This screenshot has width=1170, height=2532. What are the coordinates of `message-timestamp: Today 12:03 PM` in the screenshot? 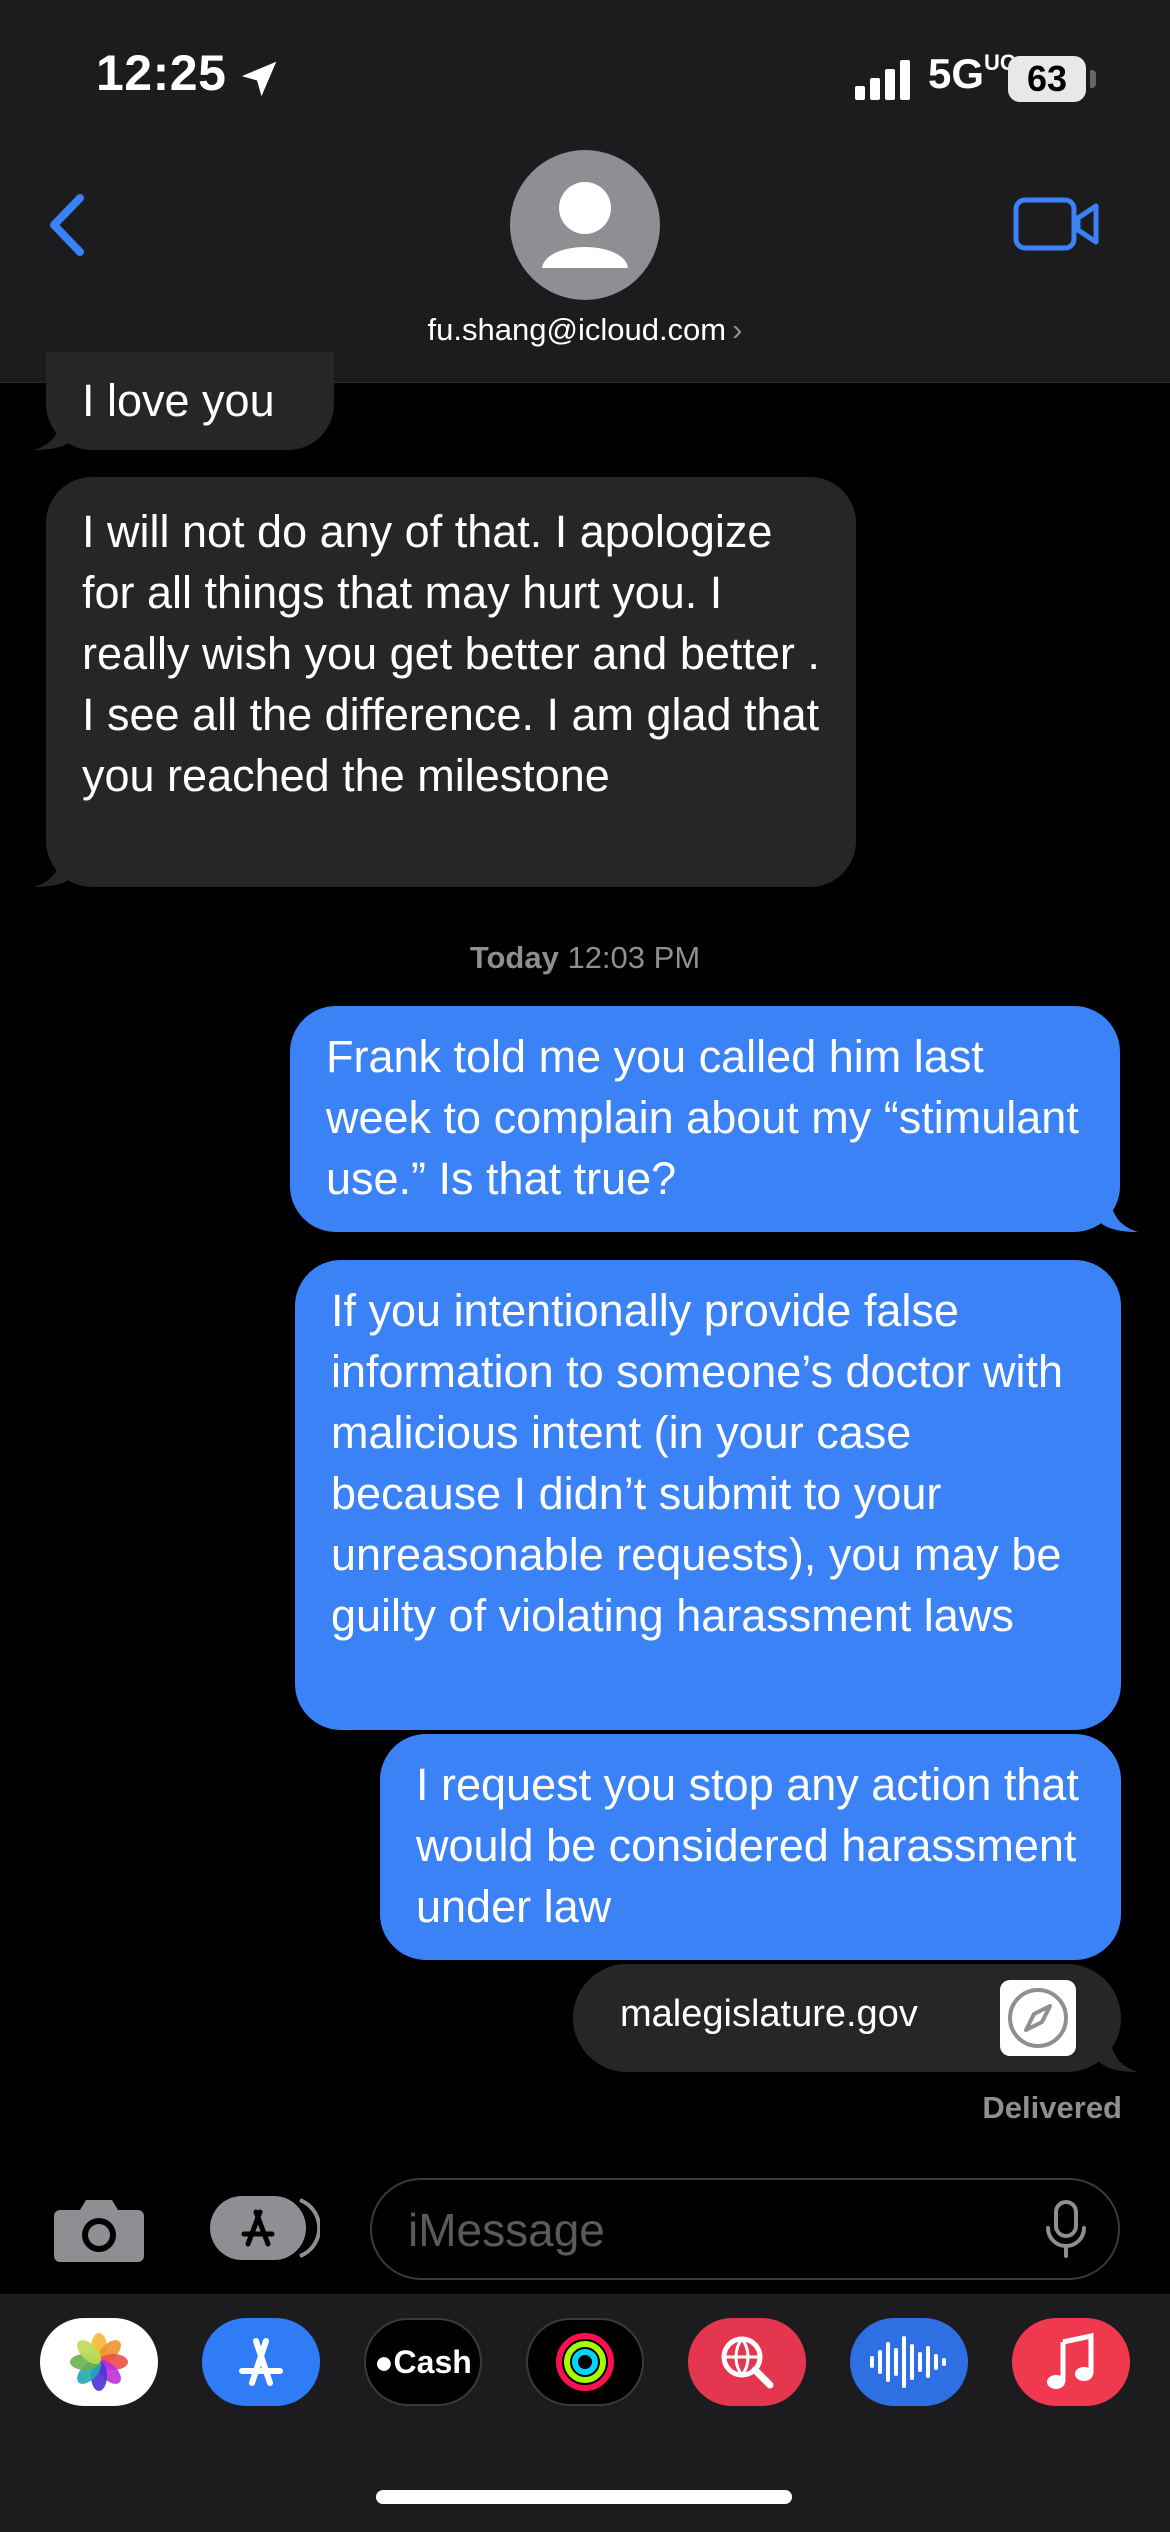 It's located at (585, 957).